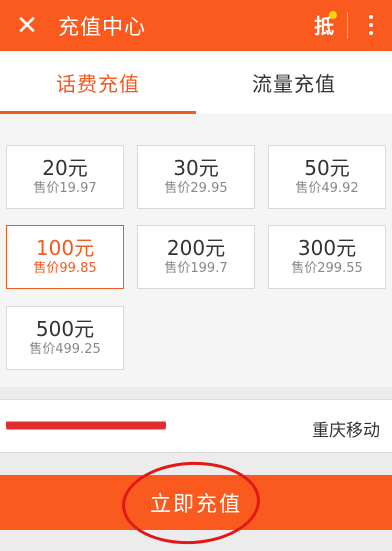 The width and height of the screenshot is (392, 551). Describe the element at coordinates (346, 431) in the screenshot. I see `carrier-label: 重庆移动` at that location.